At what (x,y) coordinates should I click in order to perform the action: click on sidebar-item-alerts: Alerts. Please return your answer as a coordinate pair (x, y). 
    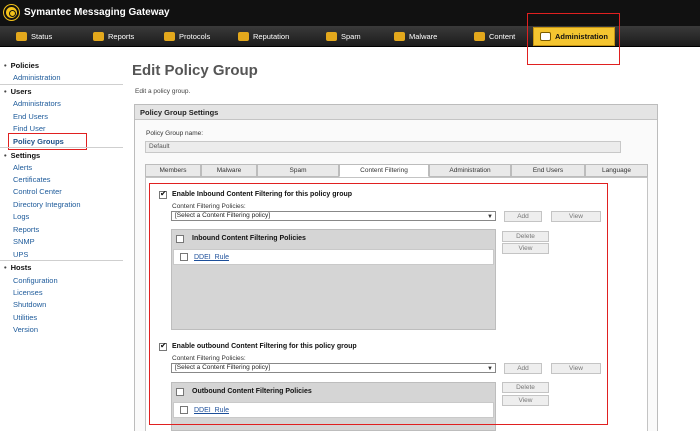
    Looking at the image, I should click on (22, 167).